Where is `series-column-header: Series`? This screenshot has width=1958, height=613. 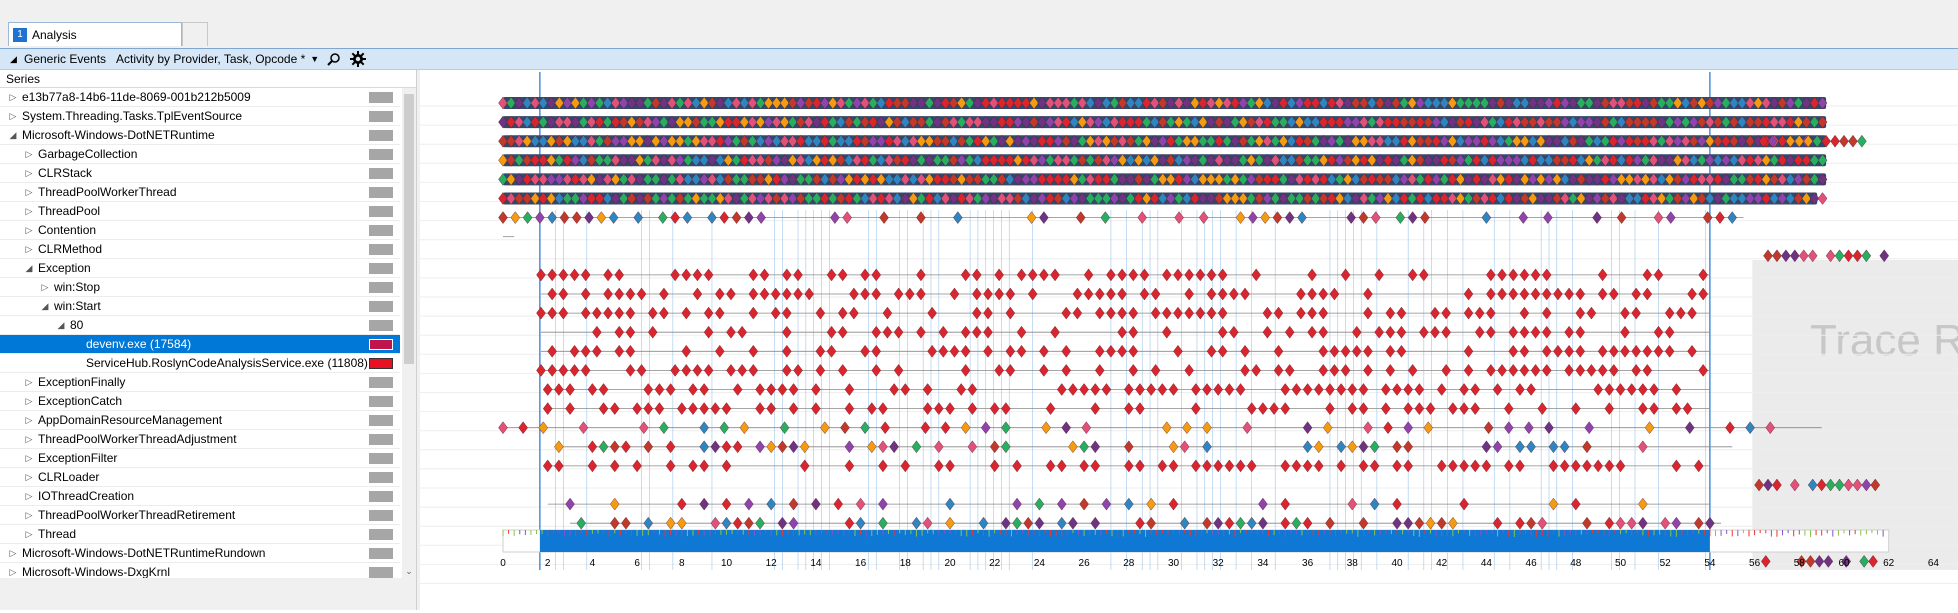 series-column-header: Series is located at coordinates (208, 79).